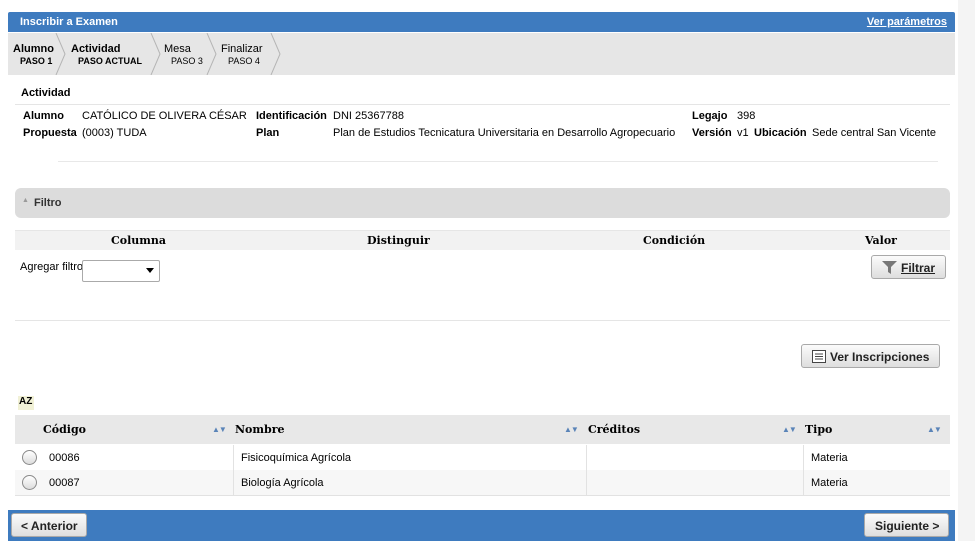  What do you see at coordinates (482, 240) in the screenshot?
I see `filtro-columns-header: Columna Distinguir Condición Valor` at bounding box center [482, 240].